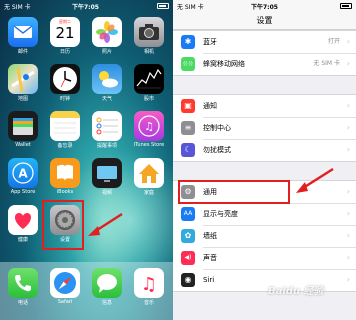 This screenshot has width=356, height=320. I want to click on notes-icon, so click(65, 126).